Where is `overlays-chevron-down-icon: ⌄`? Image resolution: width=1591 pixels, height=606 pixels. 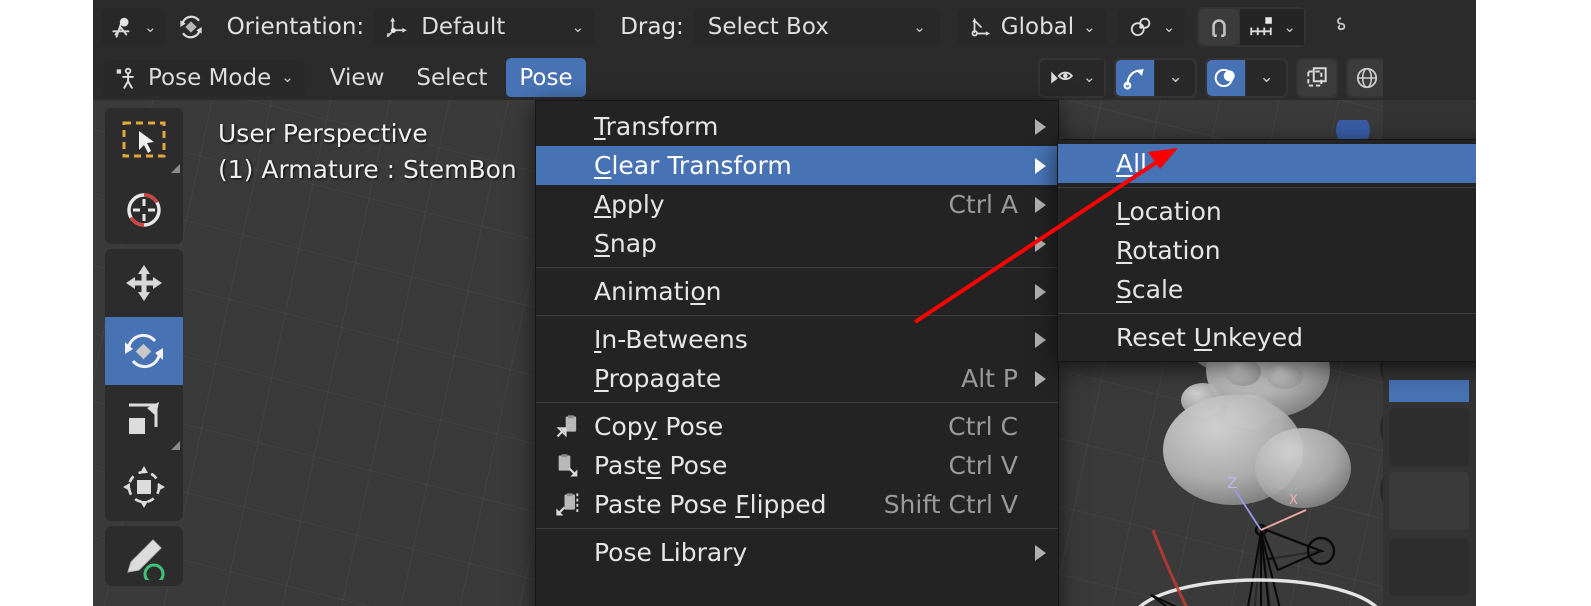
overlays-chevron-down-icon: ⌄ is located at coordinates (1266, 77).